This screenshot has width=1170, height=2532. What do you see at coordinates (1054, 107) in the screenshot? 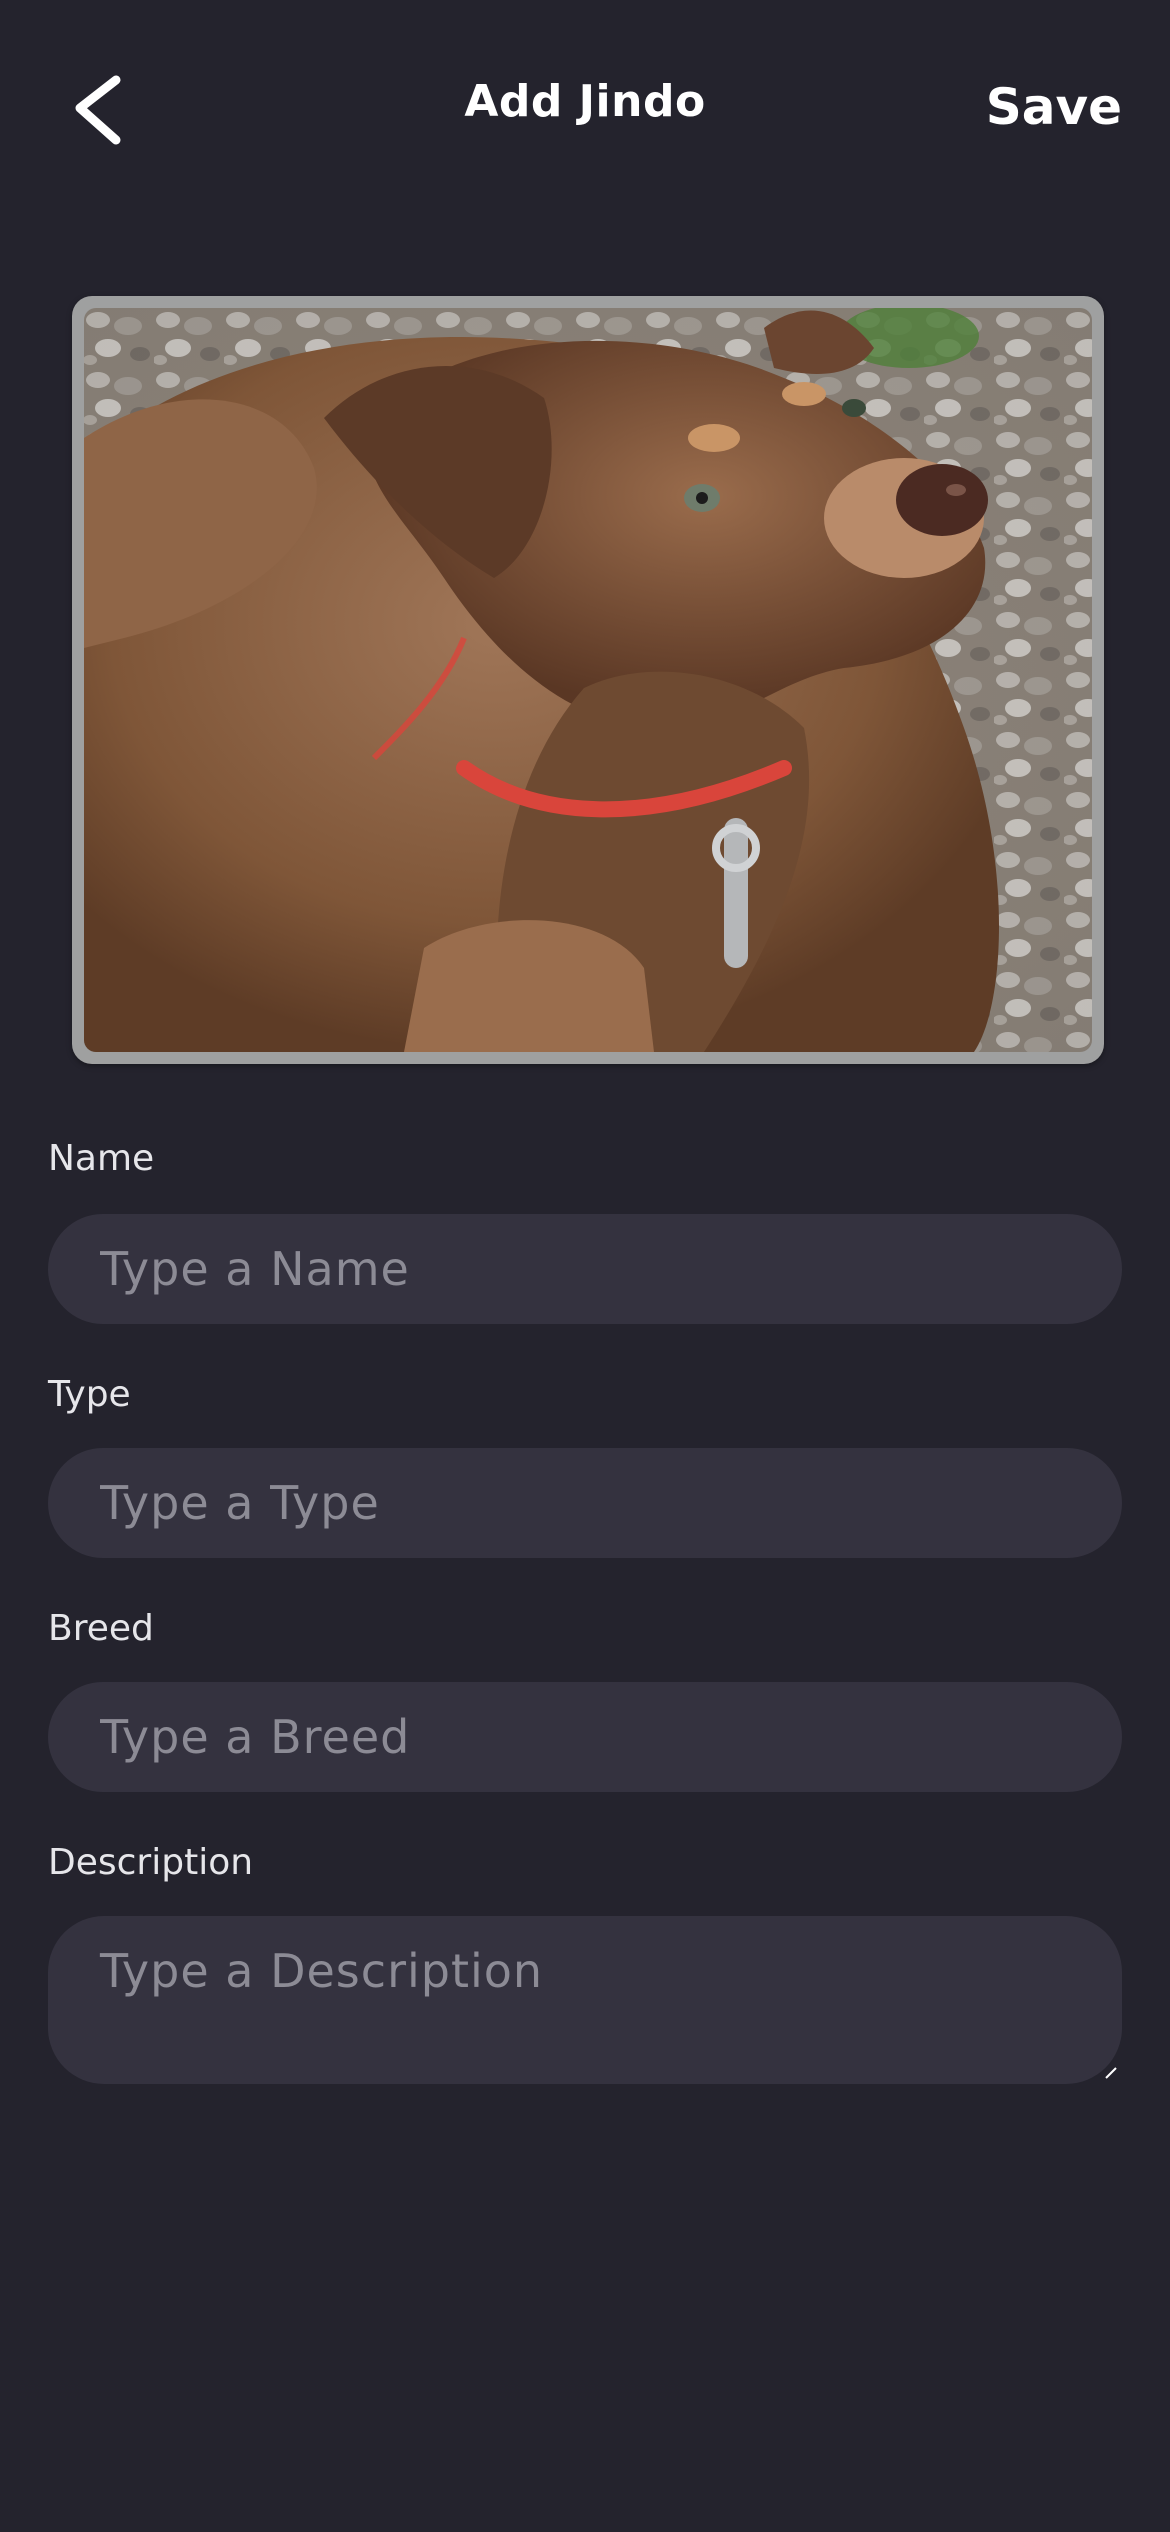
I see `save-button: Save` at bounding box center [1054, 107].